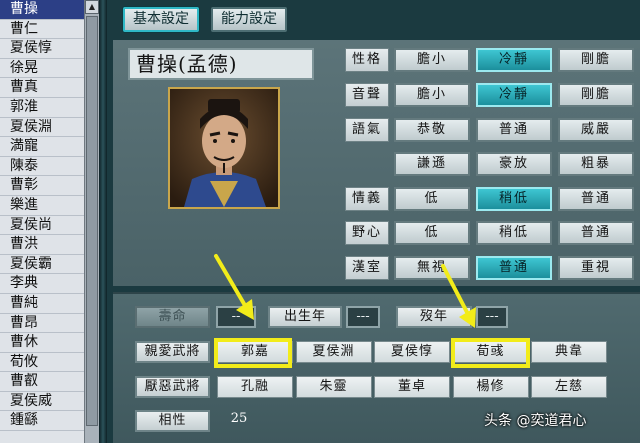 The width and height of the screenshot is (640, 443). What do you see at coordinates (42, 402) in the screenshot?
I see `list-item: 夏侯威` at bounding box center [42, 402].